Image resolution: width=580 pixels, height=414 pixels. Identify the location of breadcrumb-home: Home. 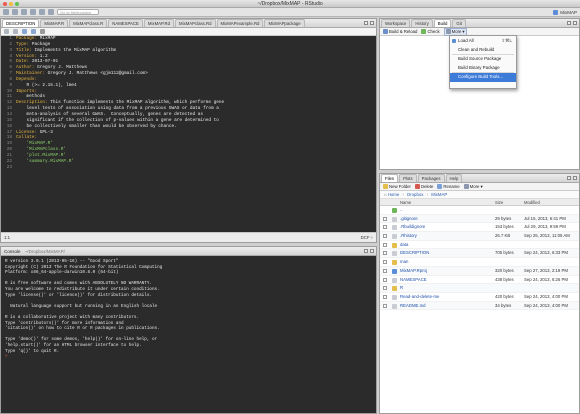
(393, 194).